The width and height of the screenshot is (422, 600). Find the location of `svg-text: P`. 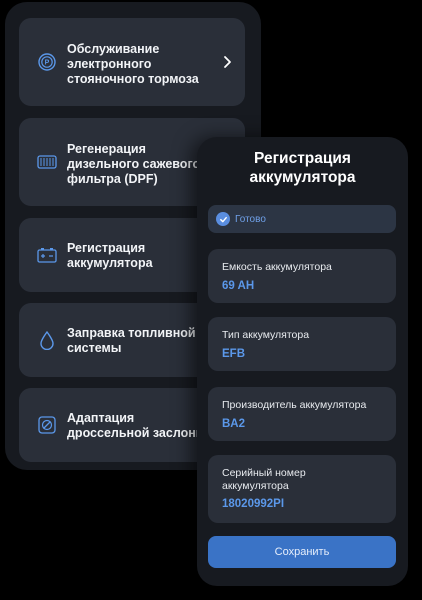

svg-text: P is located at coordinates (47, 63).